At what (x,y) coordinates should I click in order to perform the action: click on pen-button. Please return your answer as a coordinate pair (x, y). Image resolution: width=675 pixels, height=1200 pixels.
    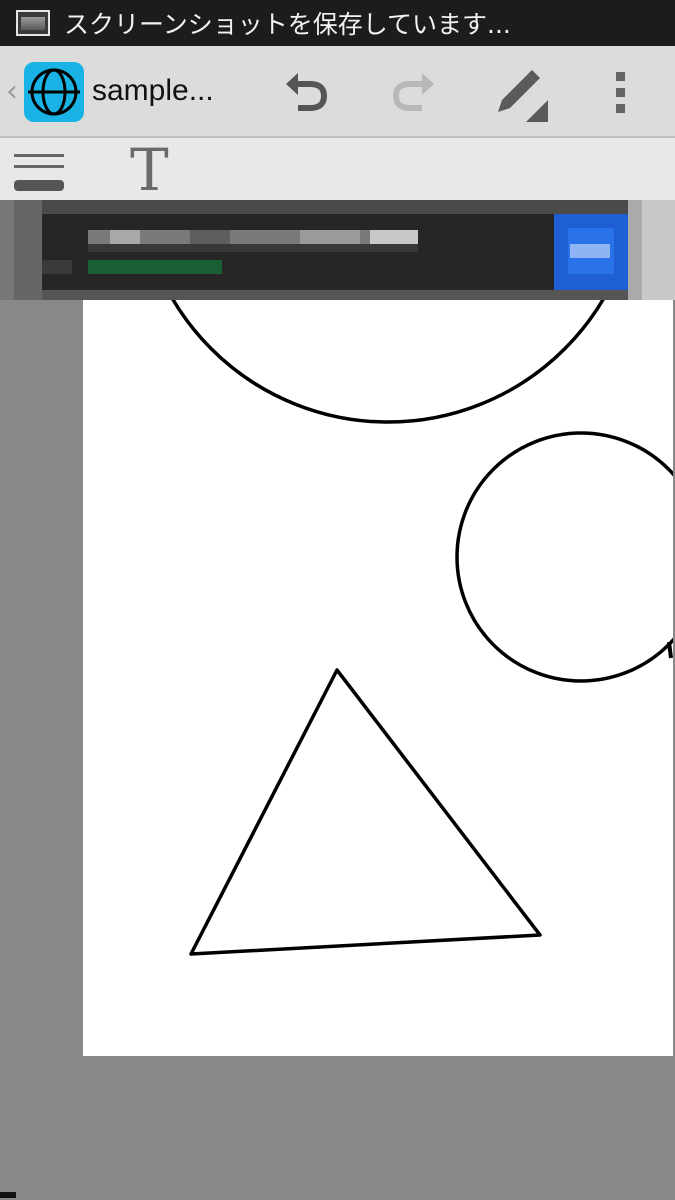
    Looking at the image, I should click on (519, 93).